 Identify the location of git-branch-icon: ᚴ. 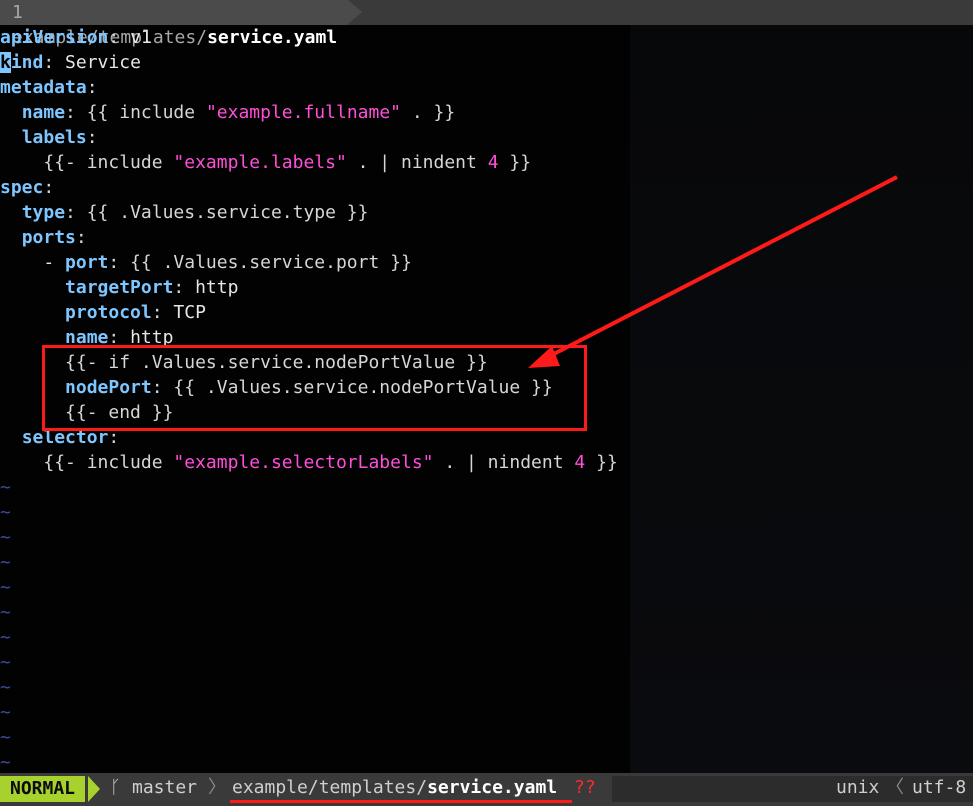
(115, 787).